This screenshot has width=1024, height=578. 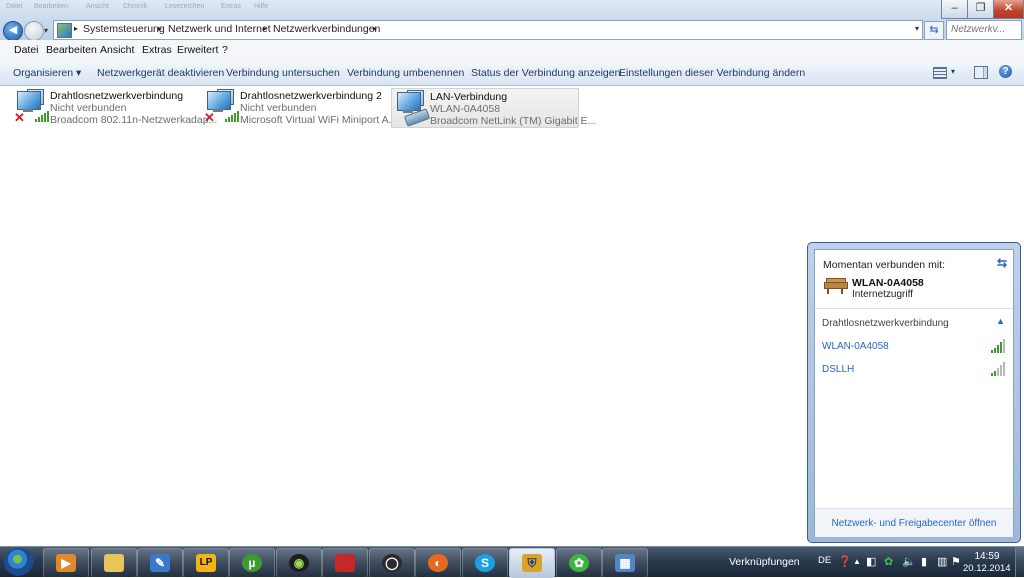 What do you see at coordinates (545, 73) in the screenshot?
I see `view-status-button: Status der Verbindung anzeigen` at bounding box center [545, 73].